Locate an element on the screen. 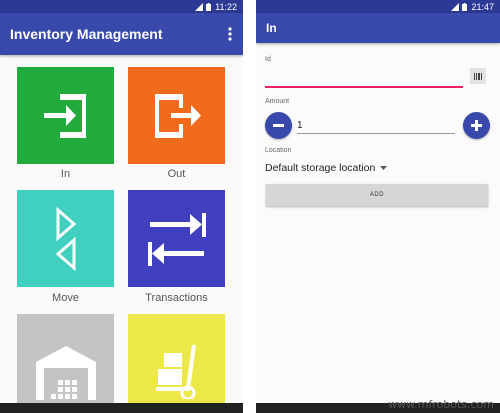 The height and width of the screenshot is (413, 500). plus-icon is located at coordinates (476, 125).